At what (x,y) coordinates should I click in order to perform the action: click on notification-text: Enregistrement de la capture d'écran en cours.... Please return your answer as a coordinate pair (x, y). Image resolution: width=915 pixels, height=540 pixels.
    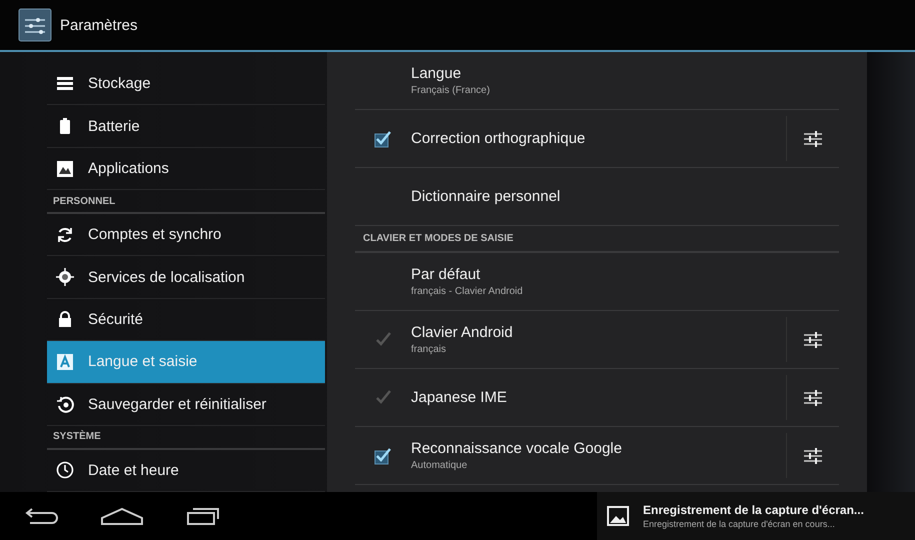
    Looking at the image, I should click on (739, 524).